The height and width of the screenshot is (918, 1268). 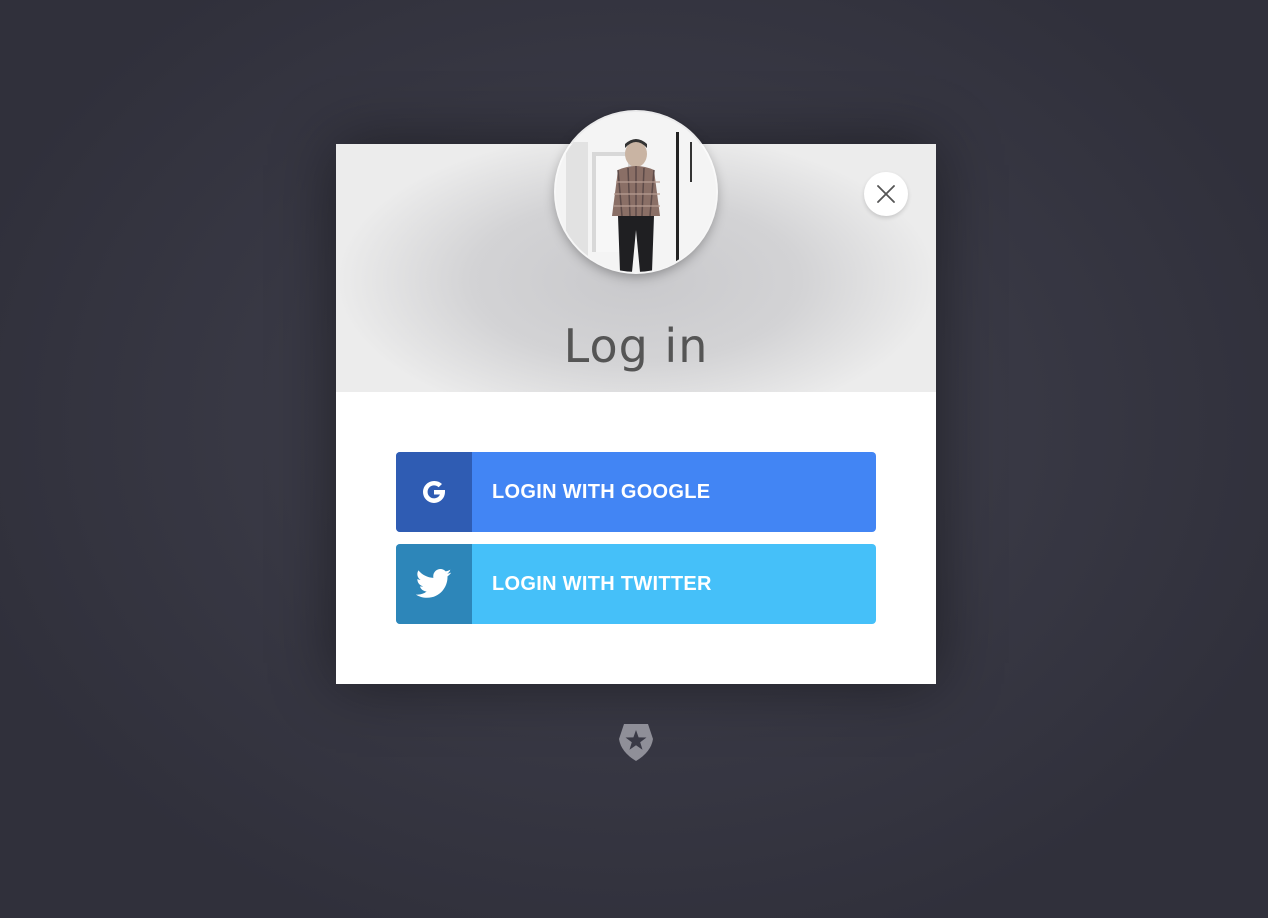 I want to click on twitter-icon, so click(x=434, y=583).